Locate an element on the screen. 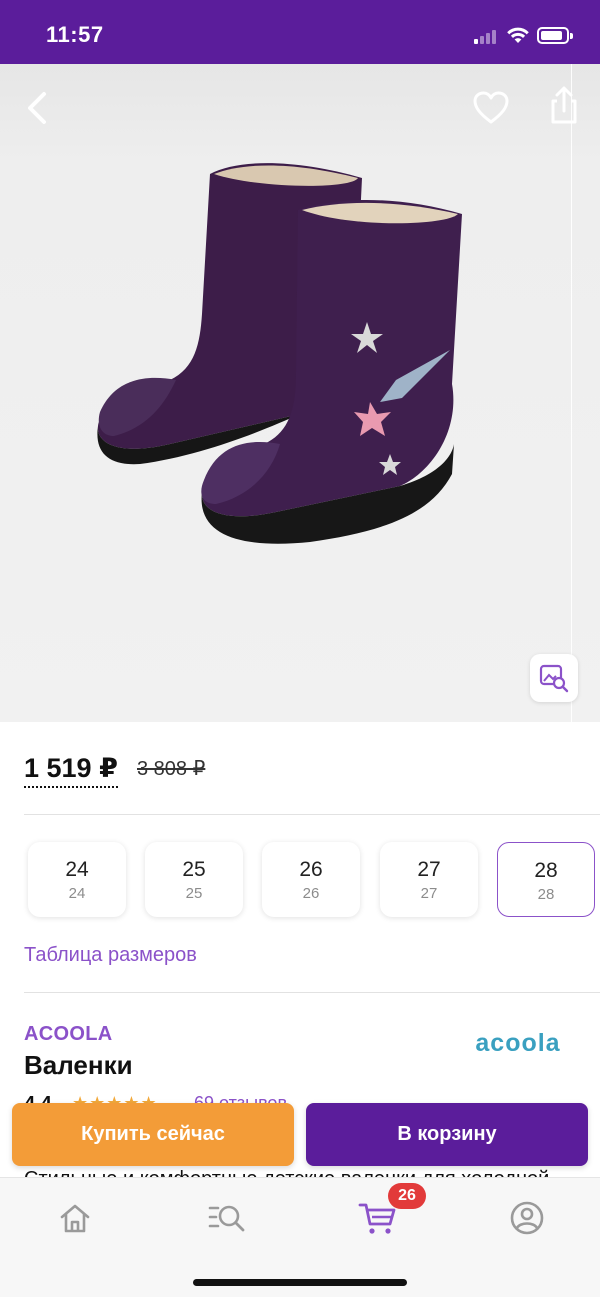  size-option-25: 25 25 is located at coordinates (194, 879).